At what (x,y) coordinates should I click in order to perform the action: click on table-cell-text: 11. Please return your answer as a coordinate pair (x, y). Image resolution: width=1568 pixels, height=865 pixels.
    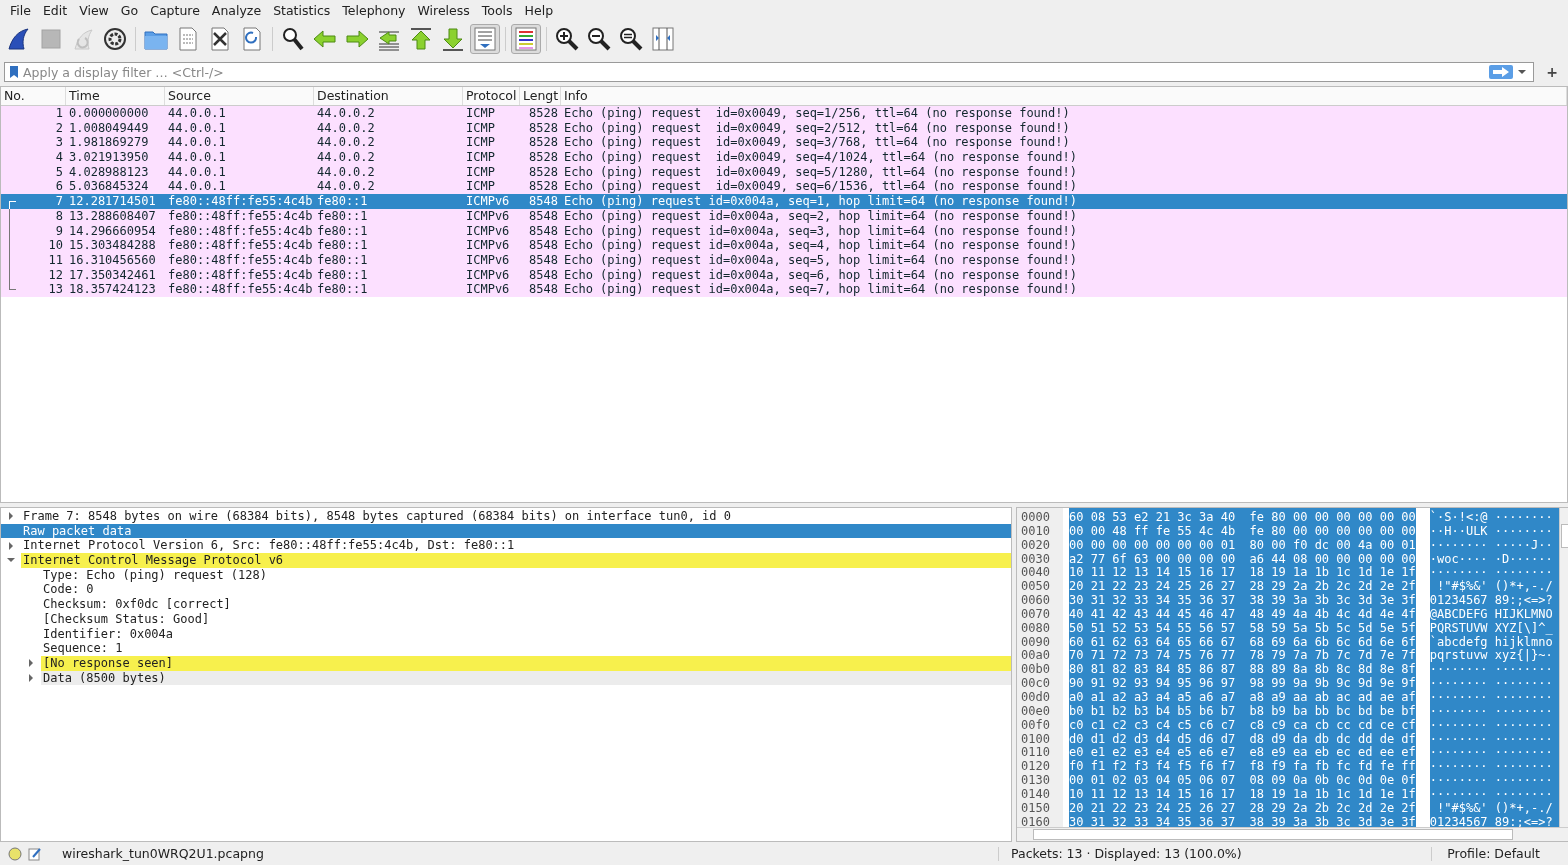
    Looking at the image, I should click on (55, 260).